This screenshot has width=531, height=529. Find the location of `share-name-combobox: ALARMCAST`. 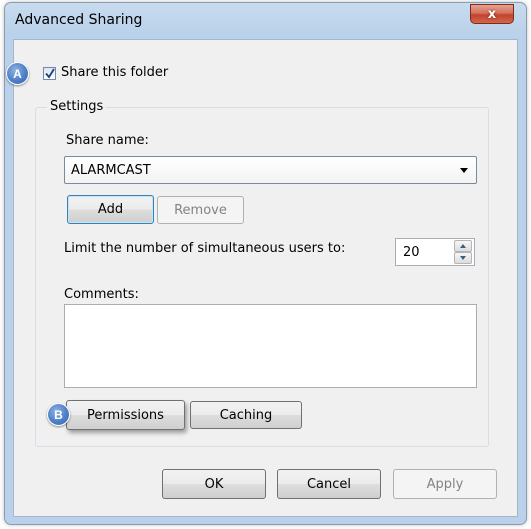

share-name-combobox: ALARMCAST is located at coordinates (270, 170).